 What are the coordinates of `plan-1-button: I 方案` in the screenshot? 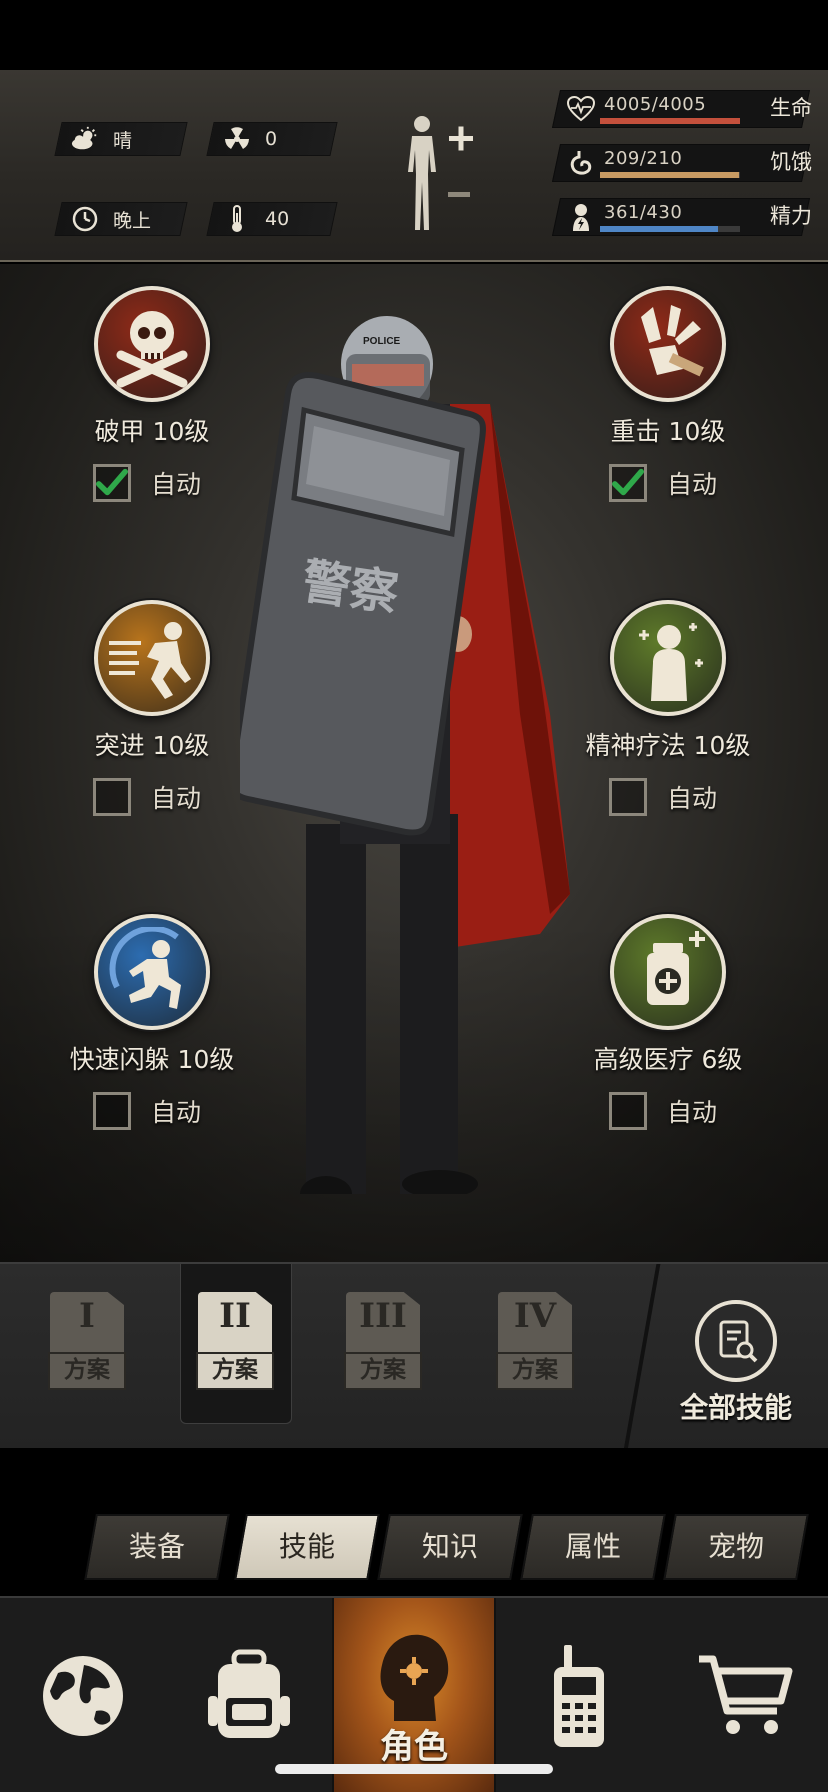 It's located at (87, 1346).